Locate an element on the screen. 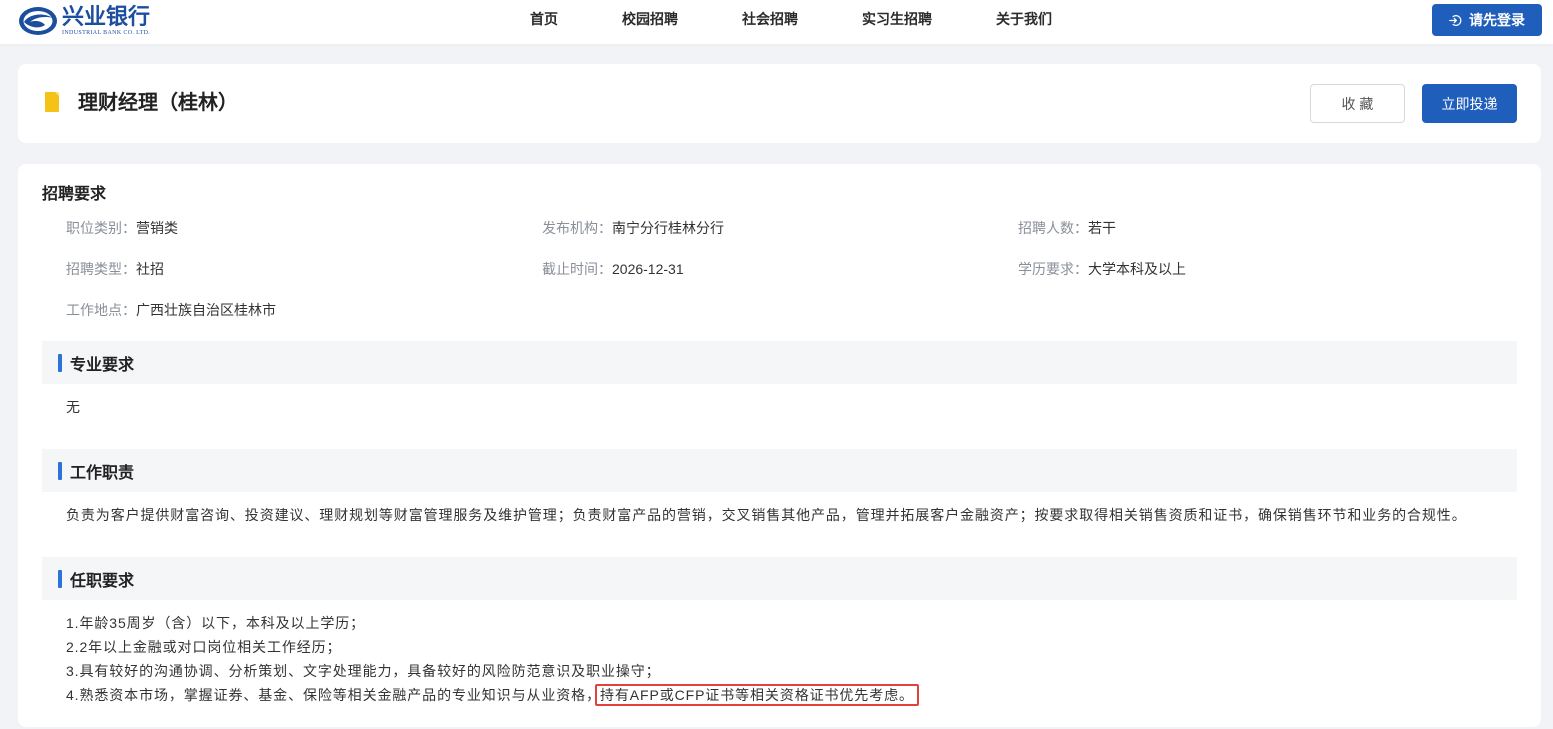 The image size is (1553, 729). logo-name-cn: 兴业银行 is located at coordinates (106, 17).